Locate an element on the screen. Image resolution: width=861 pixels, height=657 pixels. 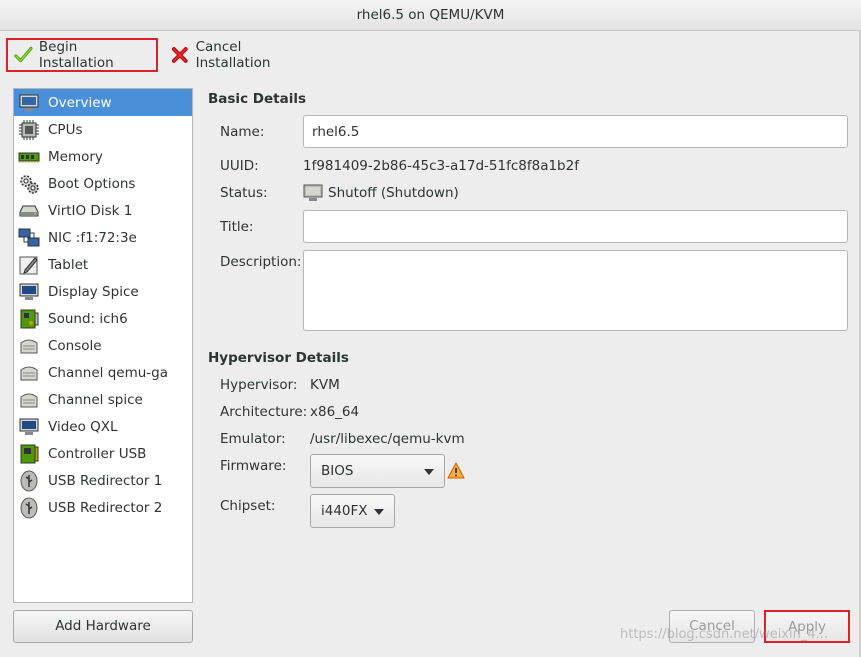
status-value: Shutoff (Shutdown) is located at coordinates (393, 193).